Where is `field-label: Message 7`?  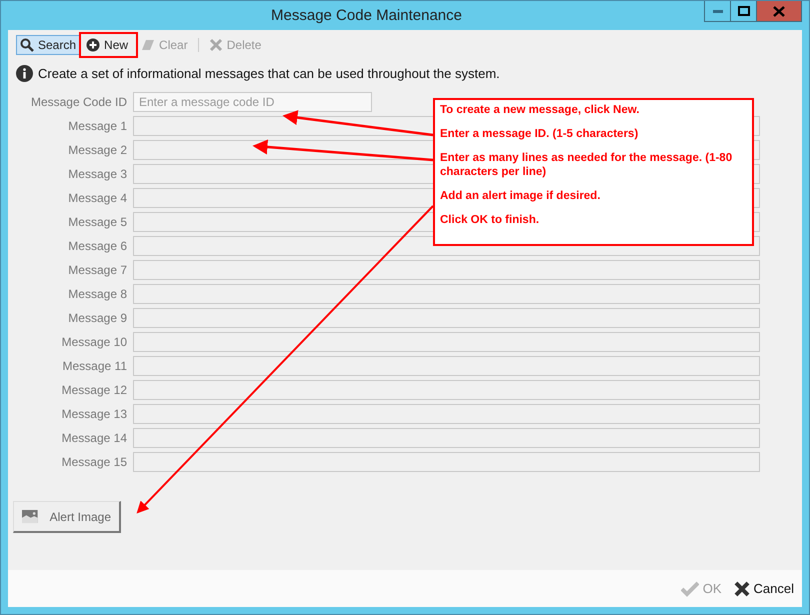
field-label: Message 7 is located at coordinates (97, 270).